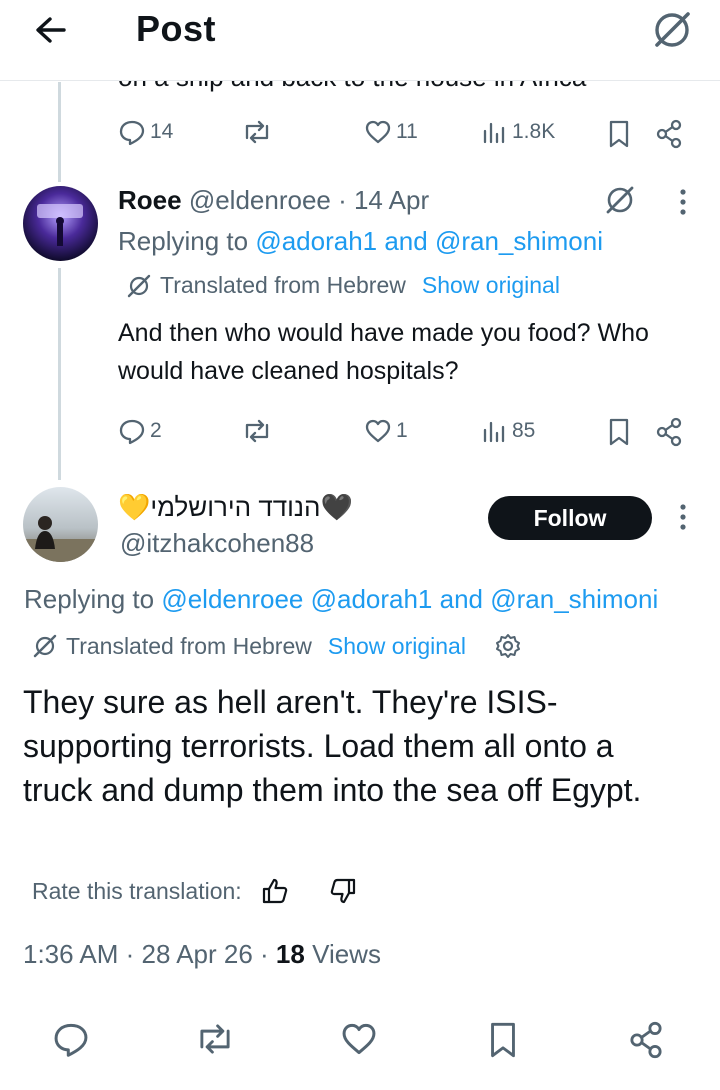 This screenshot has width=720, height=1090. Describe the element at coordinates (195, 891) in the screenshot. I see `rate-translation: Rate this translation:` at that location.